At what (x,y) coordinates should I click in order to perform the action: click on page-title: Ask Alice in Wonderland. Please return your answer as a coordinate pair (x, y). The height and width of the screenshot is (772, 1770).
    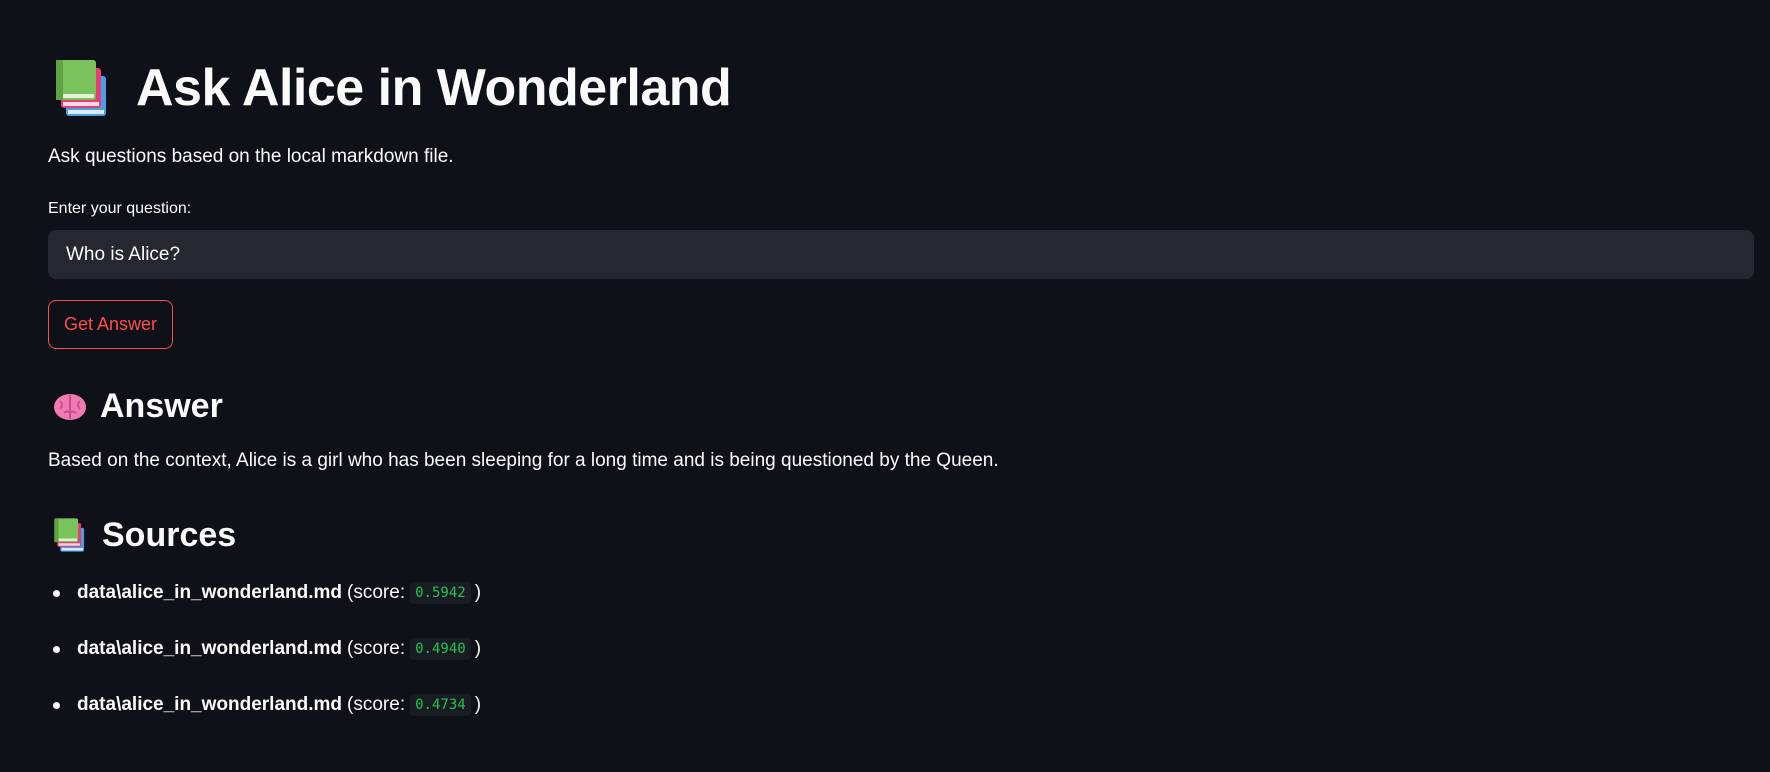
    Looking at the image, I should click on (434, 88).